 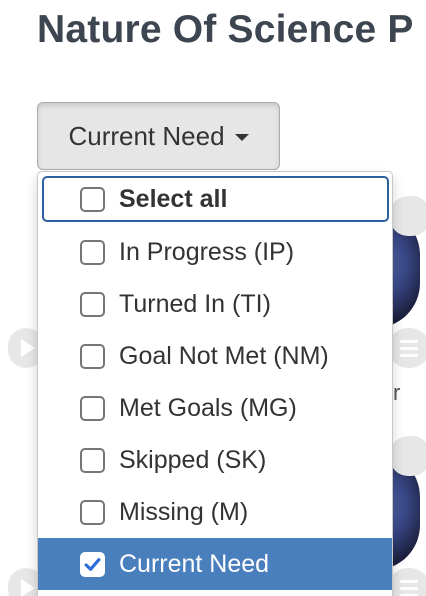 I want to click on menu-item-label: In Progress (IP), so click(x=207, y=251).